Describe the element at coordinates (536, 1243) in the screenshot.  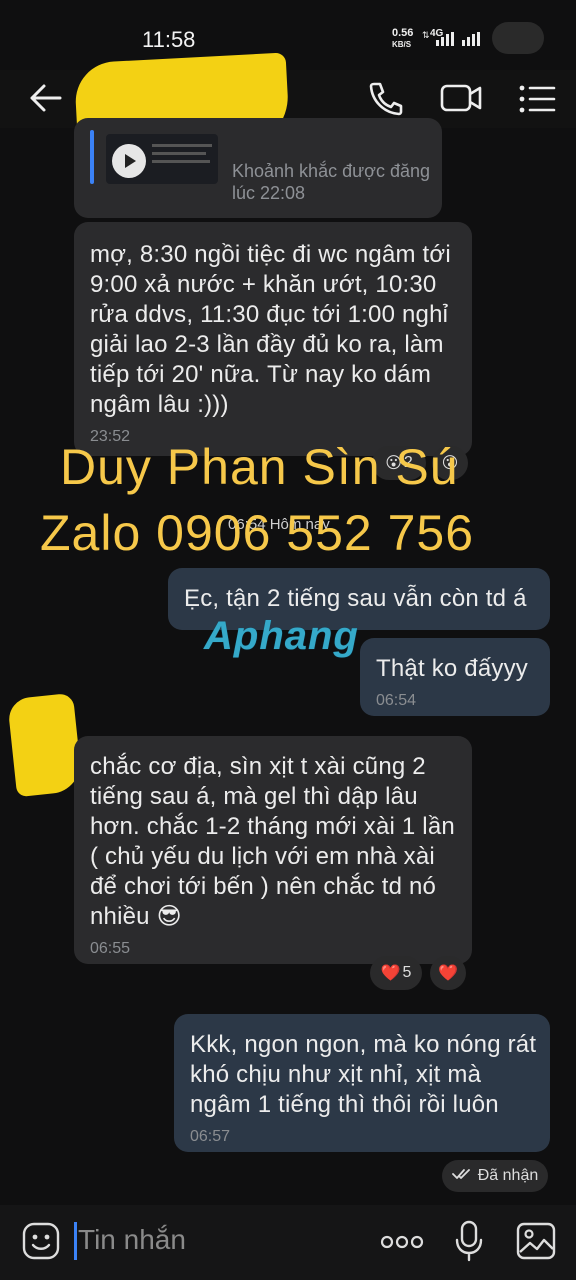
I see `image-icon` at that location.